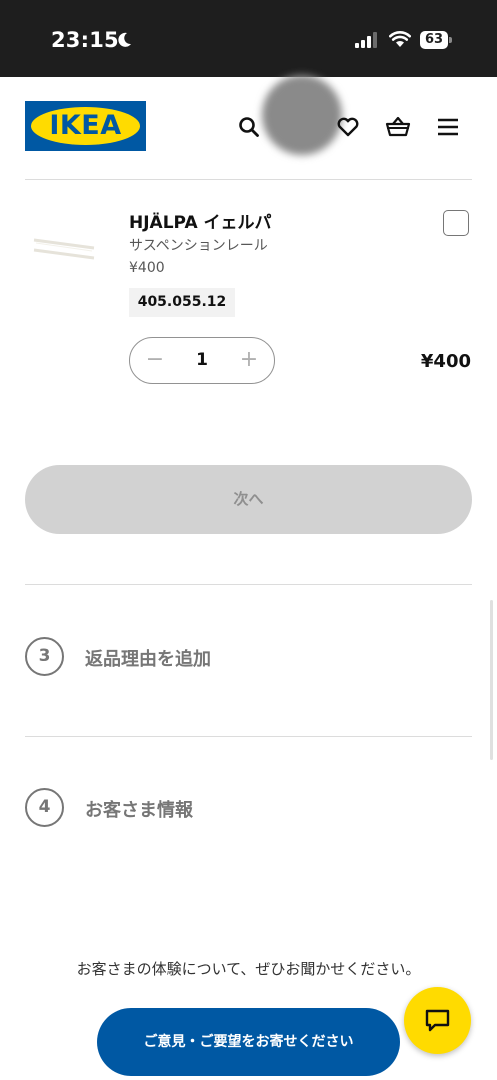 The width and height of the screenshot is (497, 1080). I want to click on feedback-button: ご意見・ご要望をお寄せください, so click(248, 1042).